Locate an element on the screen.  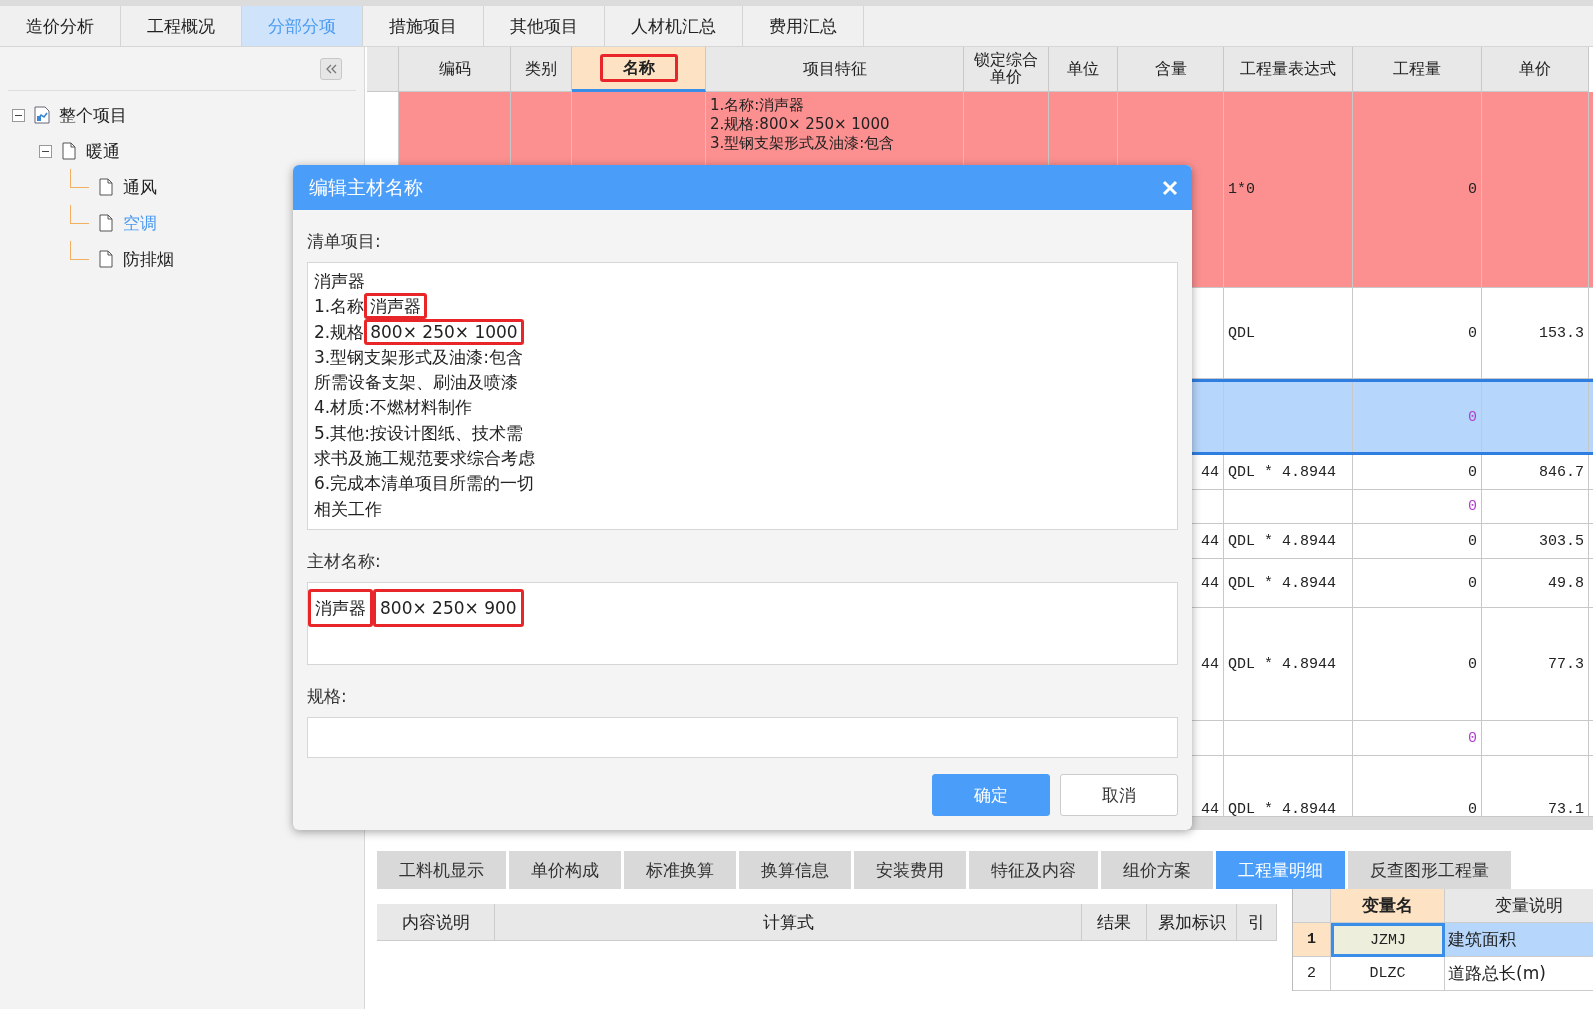
text-line: 所需设备支架、刷油及喷漆 is located at coordinates (416, 383).